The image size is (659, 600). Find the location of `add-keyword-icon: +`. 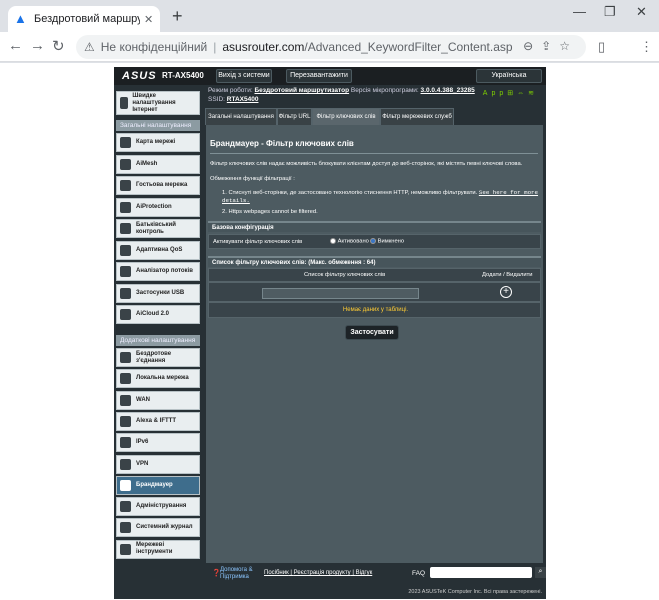

add-keyword-icon: + is located at coordinates (506, 292).